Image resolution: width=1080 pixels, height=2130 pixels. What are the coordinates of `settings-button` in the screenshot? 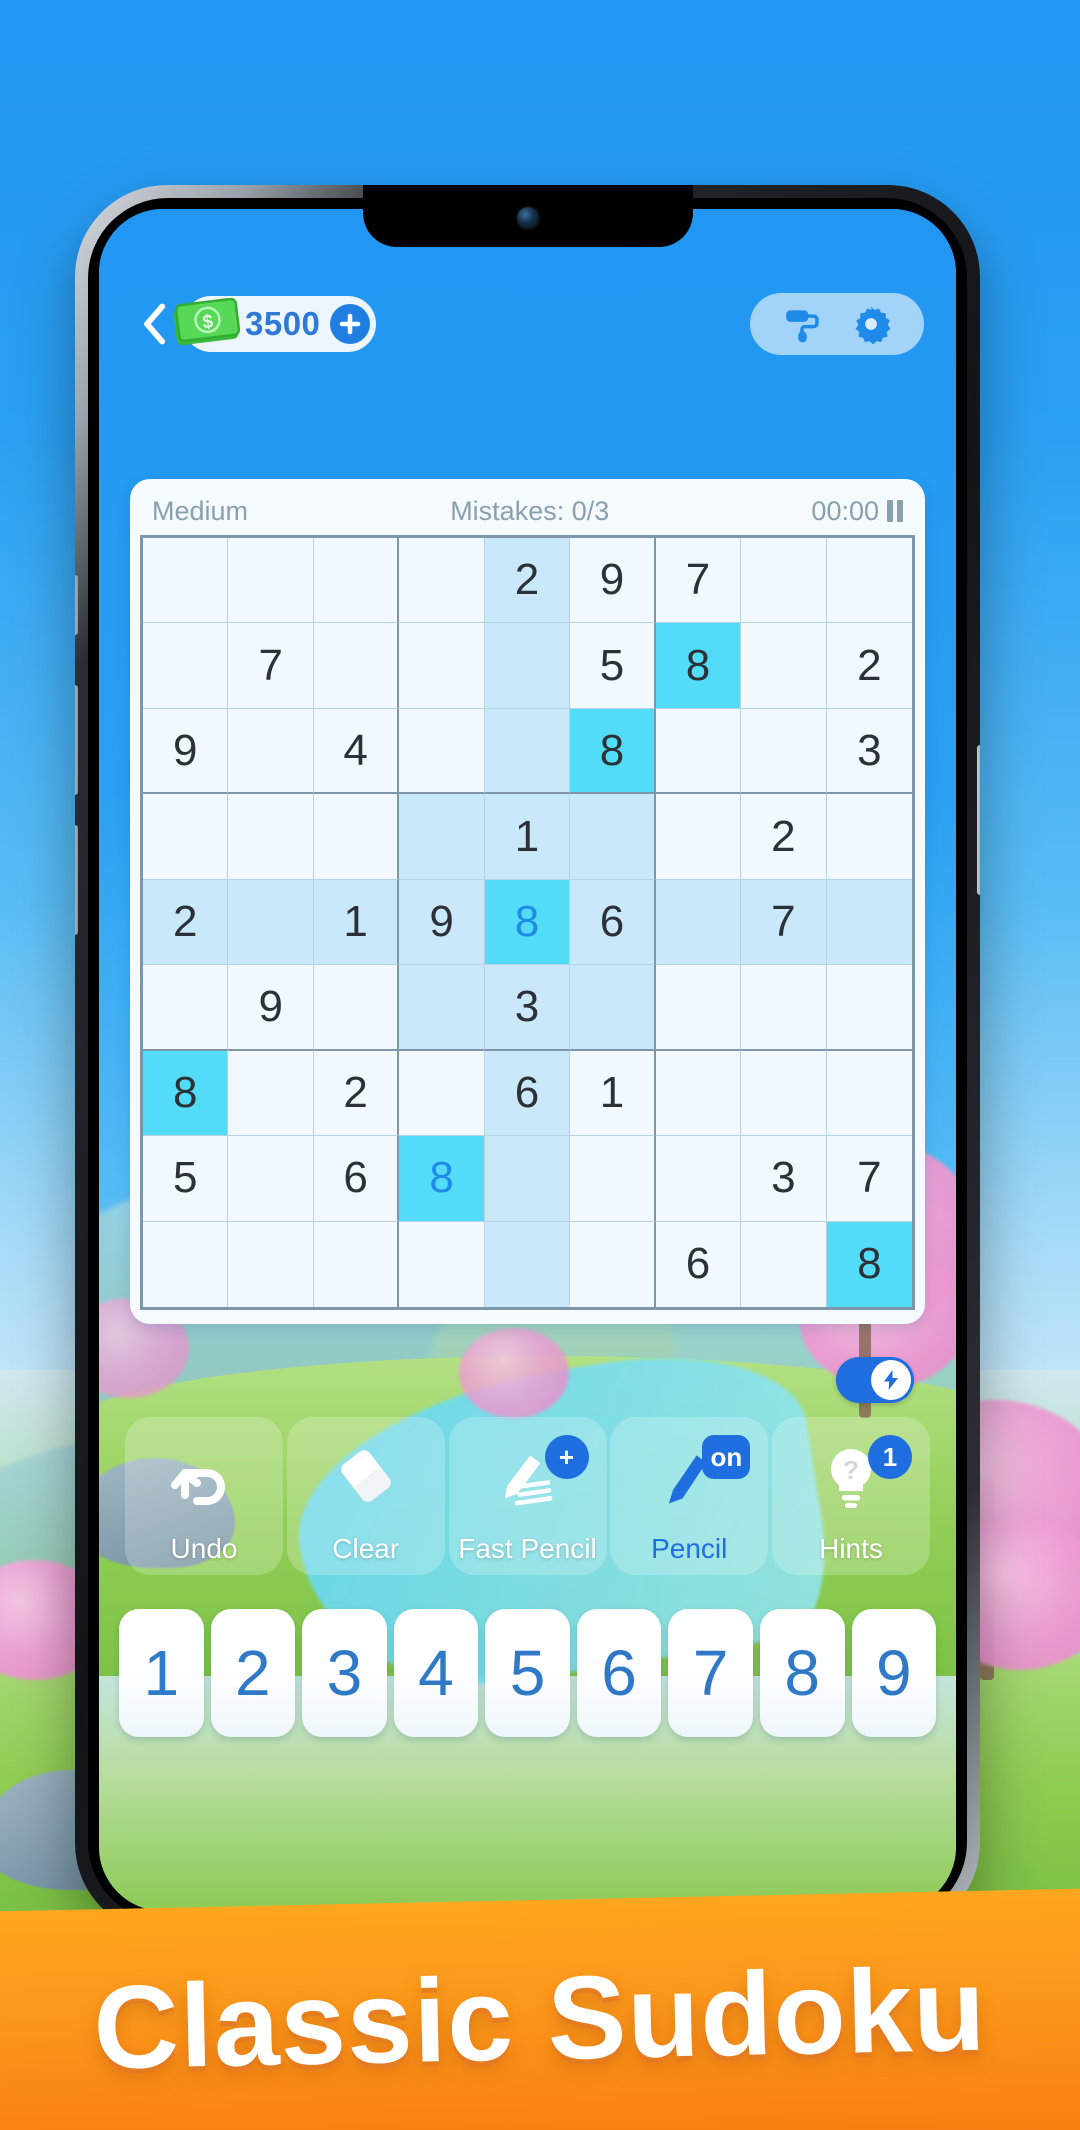 It's located at (871, 324).